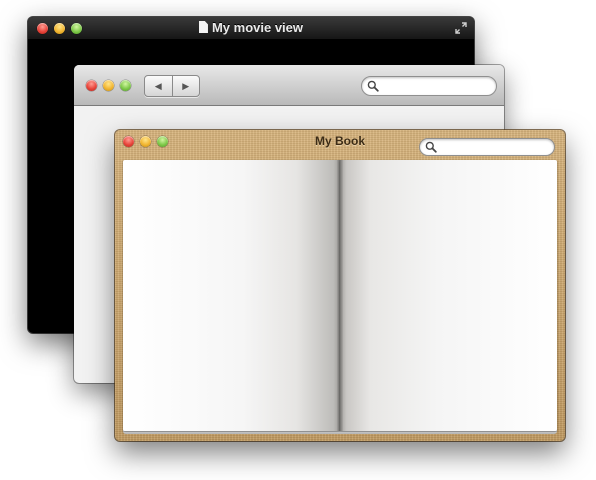 Image resolution: width=596 pixels, height=480 pixels. I want to click on browser-search-field, so click(429, 86).